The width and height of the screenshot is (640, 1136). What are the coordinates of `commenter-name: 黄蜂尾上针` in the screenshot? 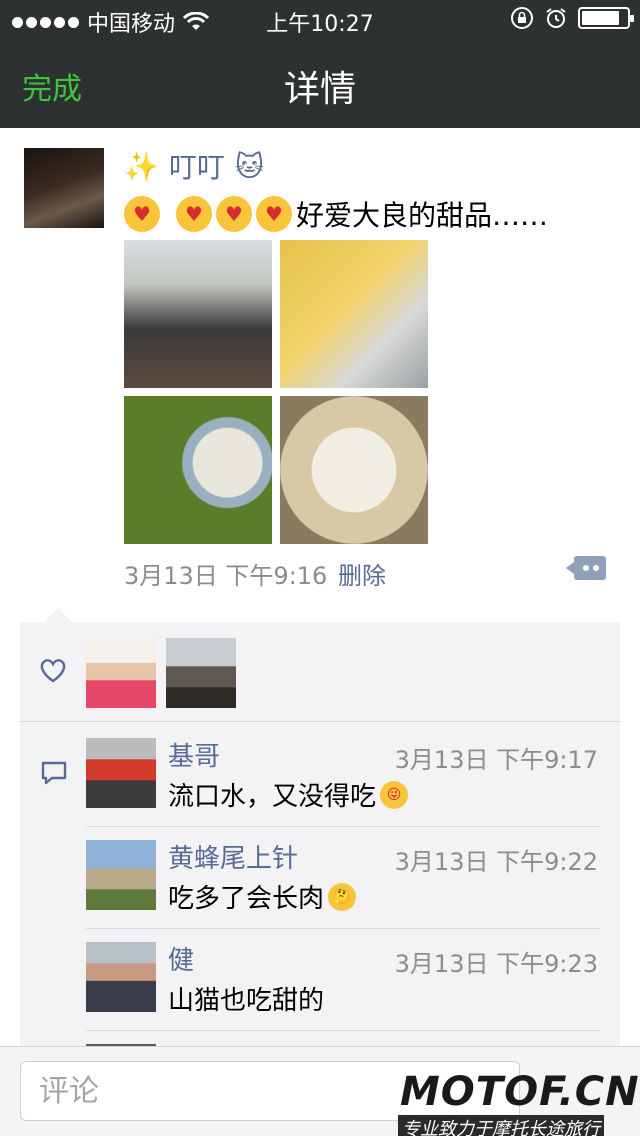 It's located at (233, 856).